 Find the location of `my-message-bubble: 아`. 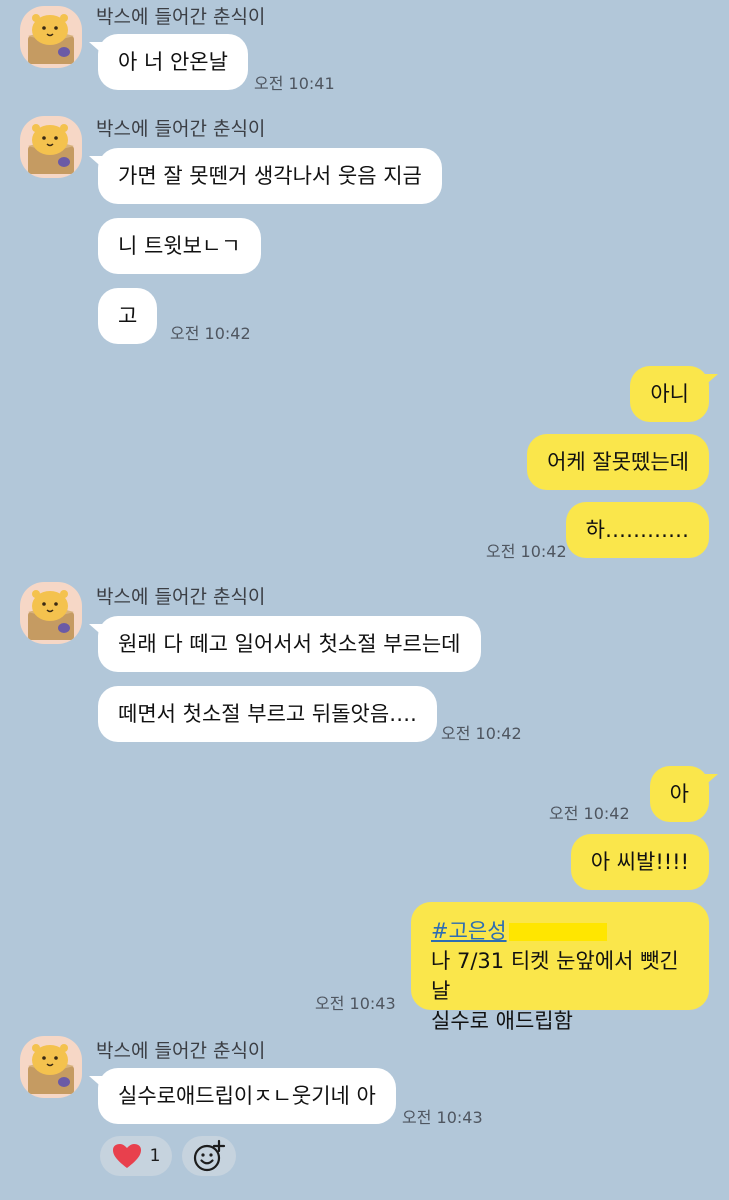

my-message-bubble: 아 is located at coordinates (684, 794).